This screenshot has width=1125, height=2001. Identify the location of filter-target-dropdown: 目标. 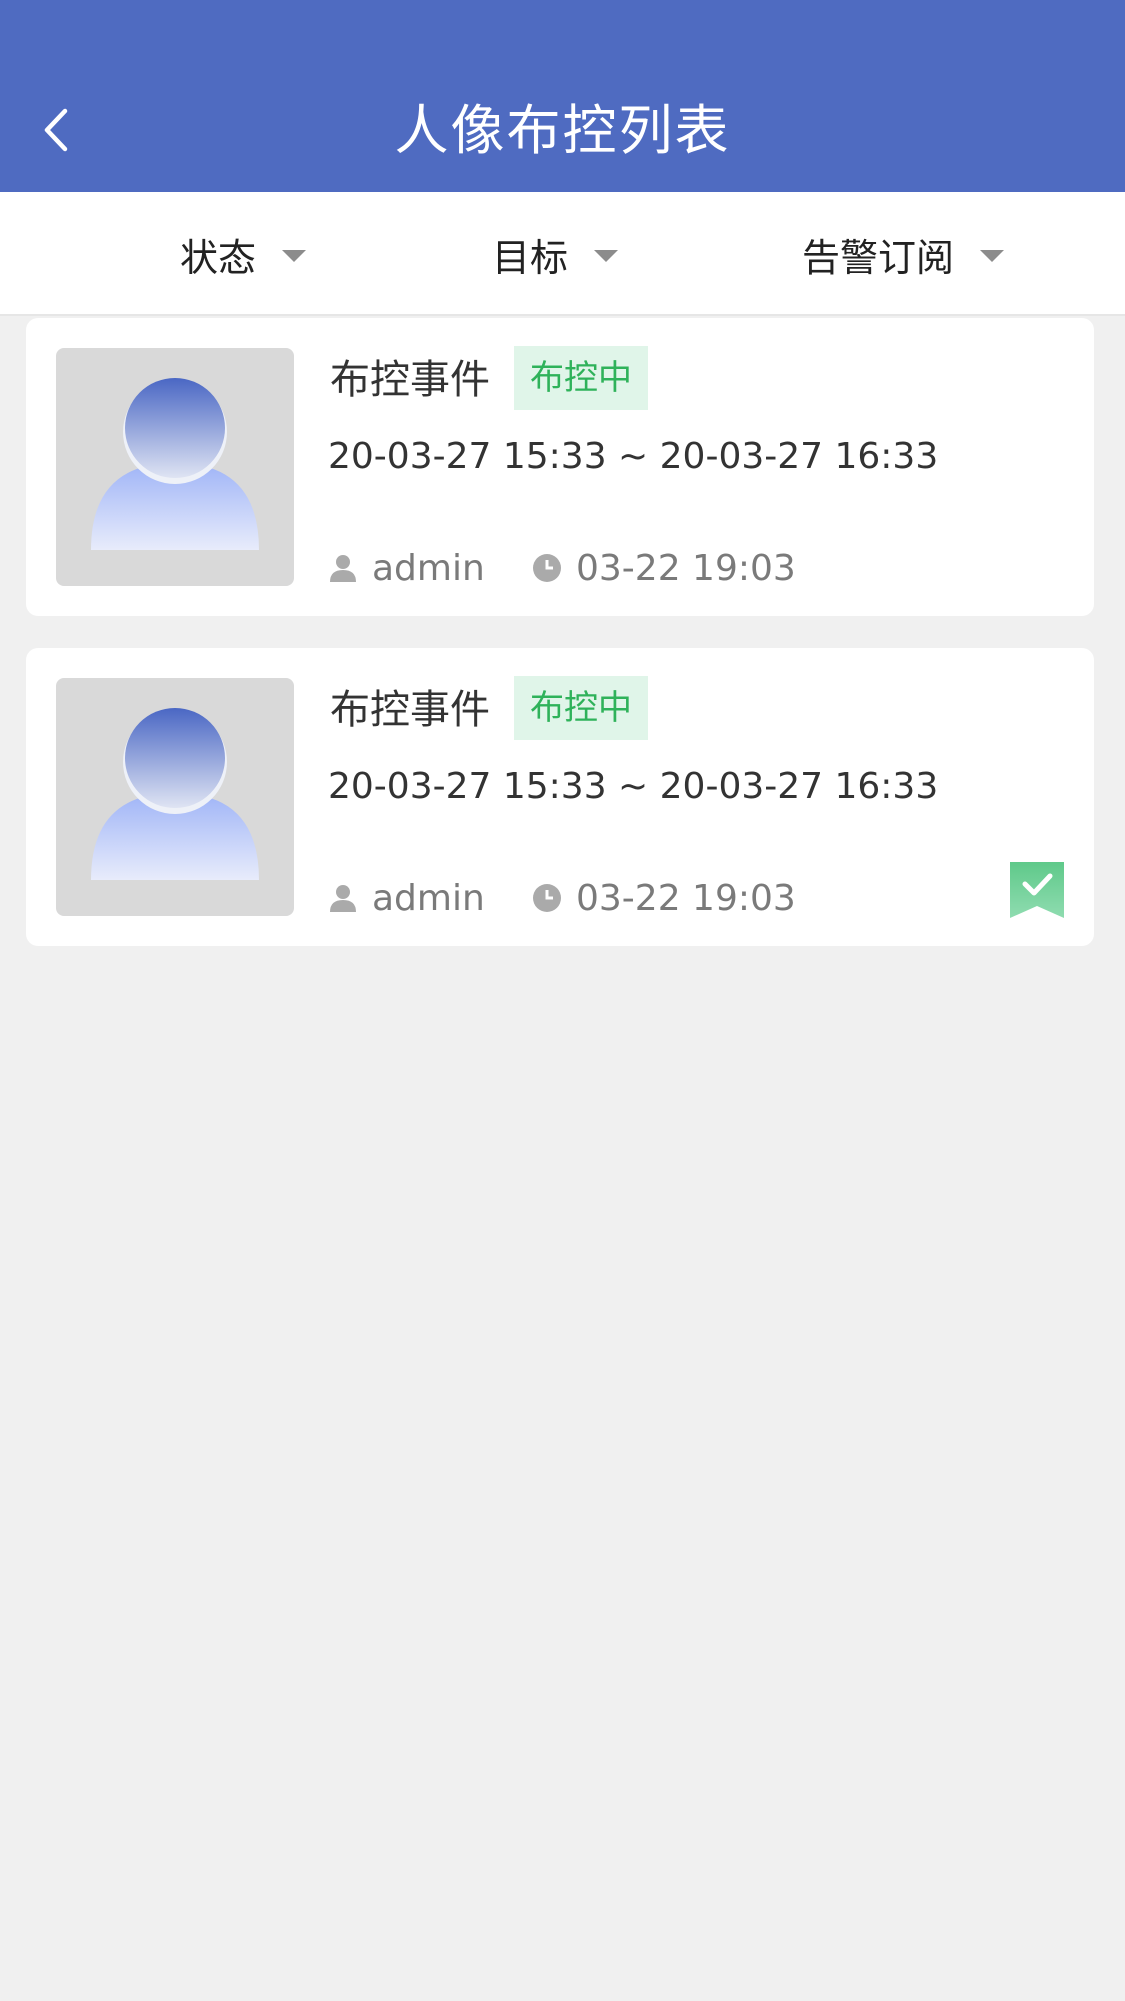
(555, 254).